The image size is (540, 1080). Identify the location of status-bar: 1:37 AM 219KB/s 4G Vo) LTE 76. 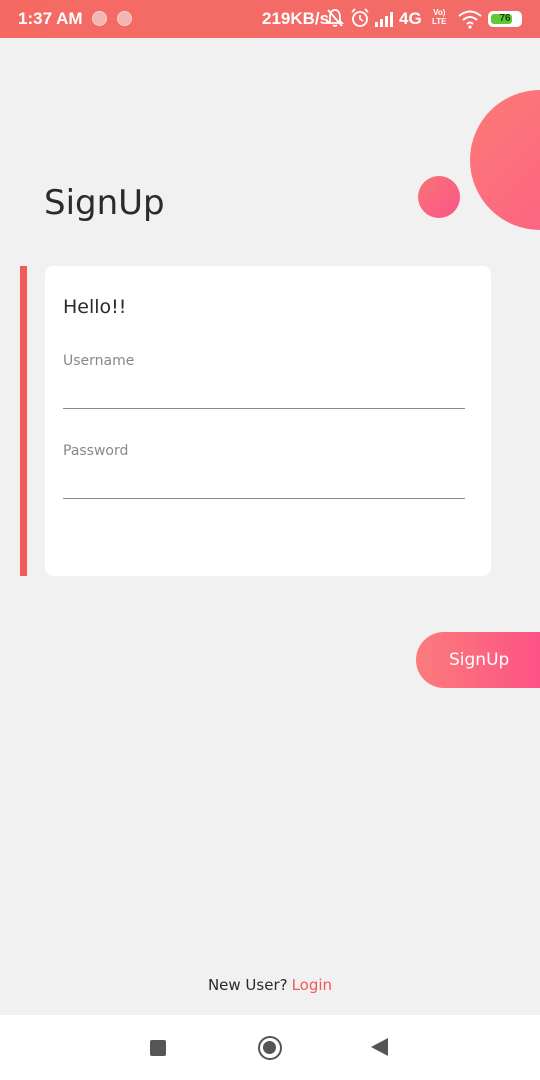
(270, 19).